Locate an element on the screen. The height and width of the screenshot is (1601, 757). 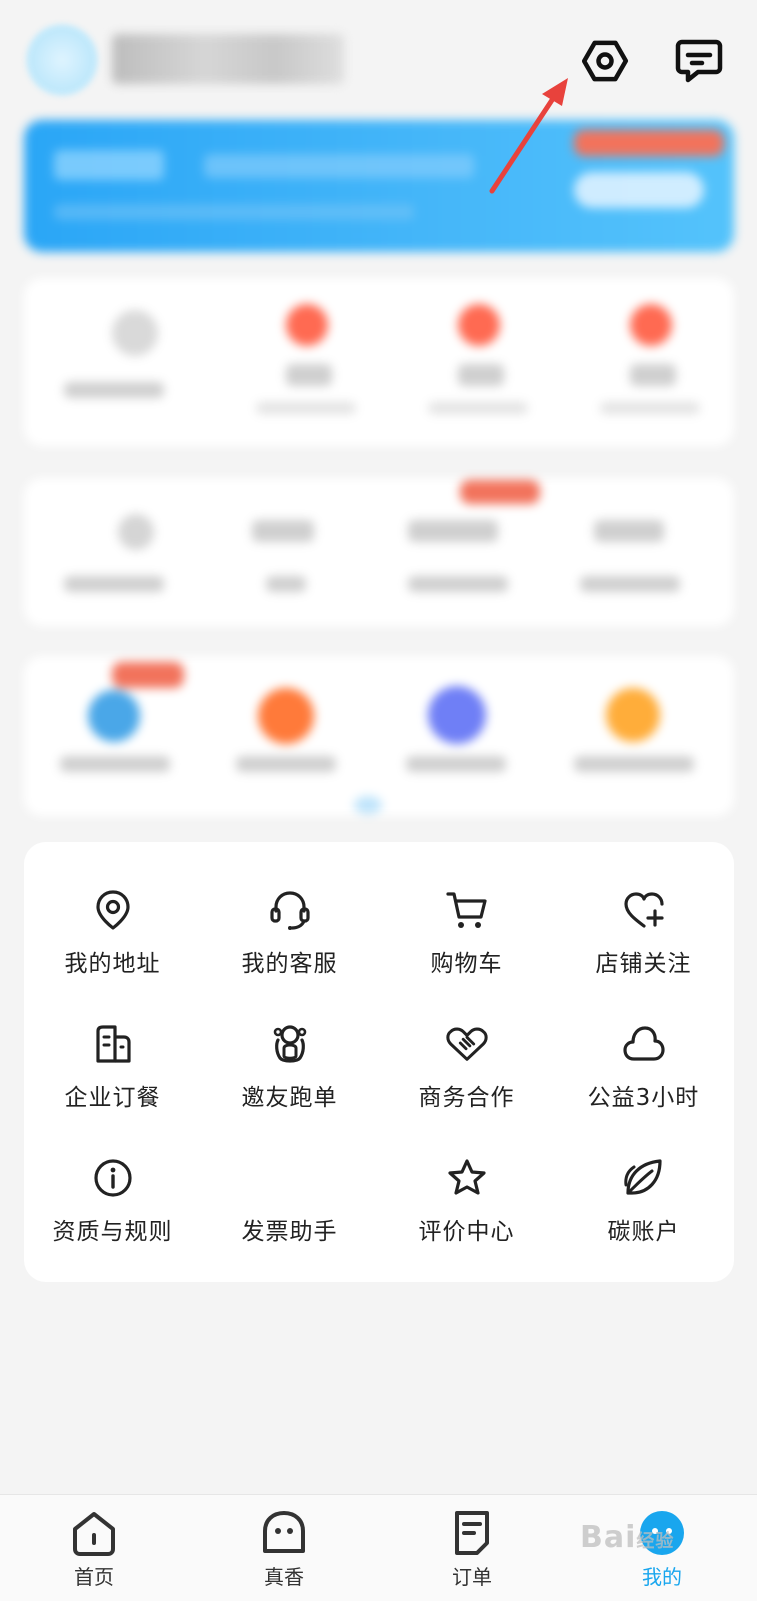
nav-label: 我的 is located at coordinates (662, 1577).